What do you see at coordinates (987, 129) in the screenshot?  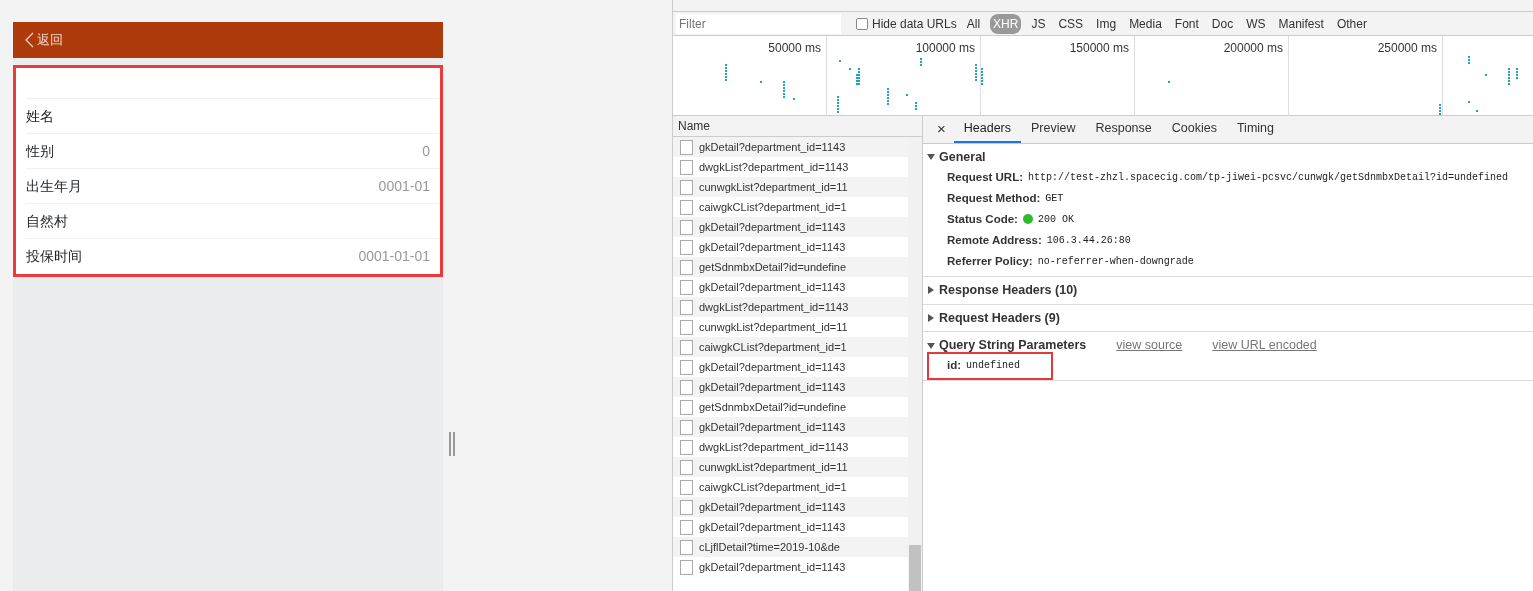 I see `tab: Headers` at bounding box center [987, 129].